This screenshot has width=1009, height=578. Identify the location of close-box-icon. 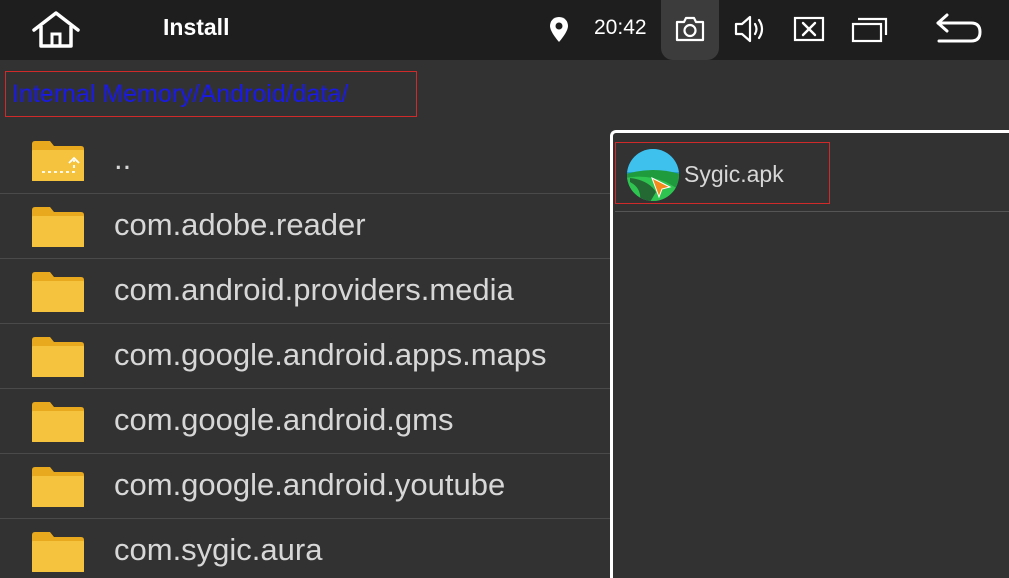
(809, 31).